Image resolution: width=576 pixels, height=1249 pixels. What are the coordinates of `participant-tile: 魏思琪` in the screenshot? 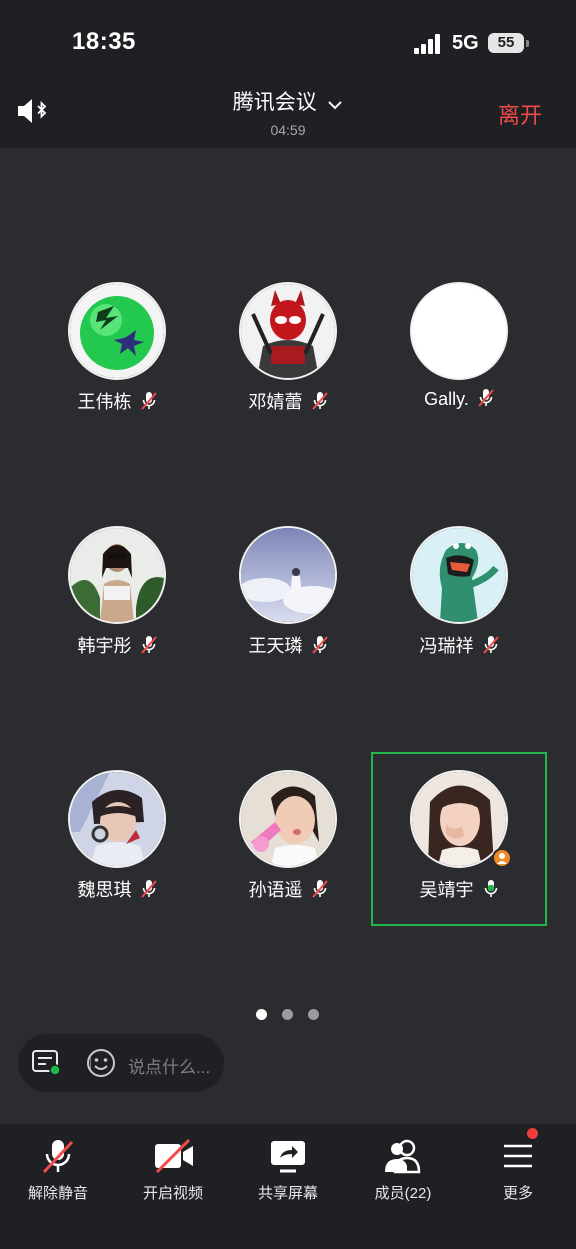 It's located at (117, 850).